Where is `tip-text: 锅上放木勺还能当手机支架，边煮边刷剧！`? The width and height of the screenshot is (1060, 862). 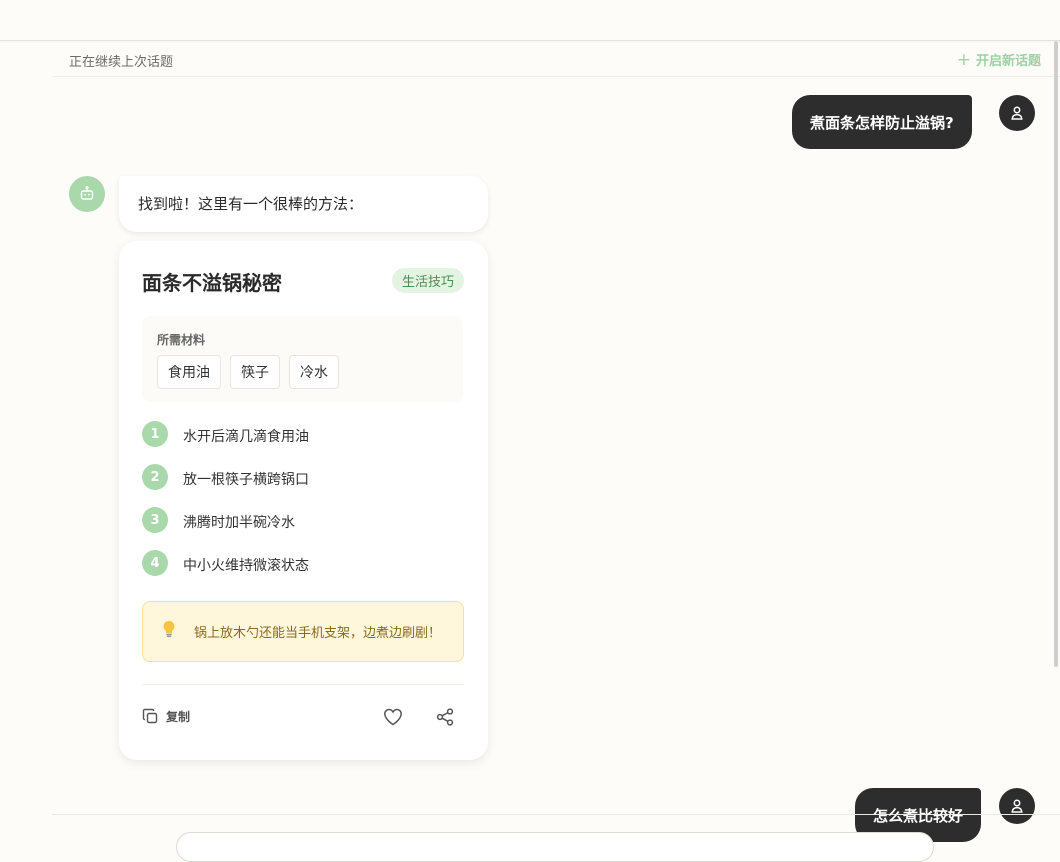 tip-text: 锅上放木勺还能当手机支架，边煮边刷剧！ is located at coordinates (318, 633).